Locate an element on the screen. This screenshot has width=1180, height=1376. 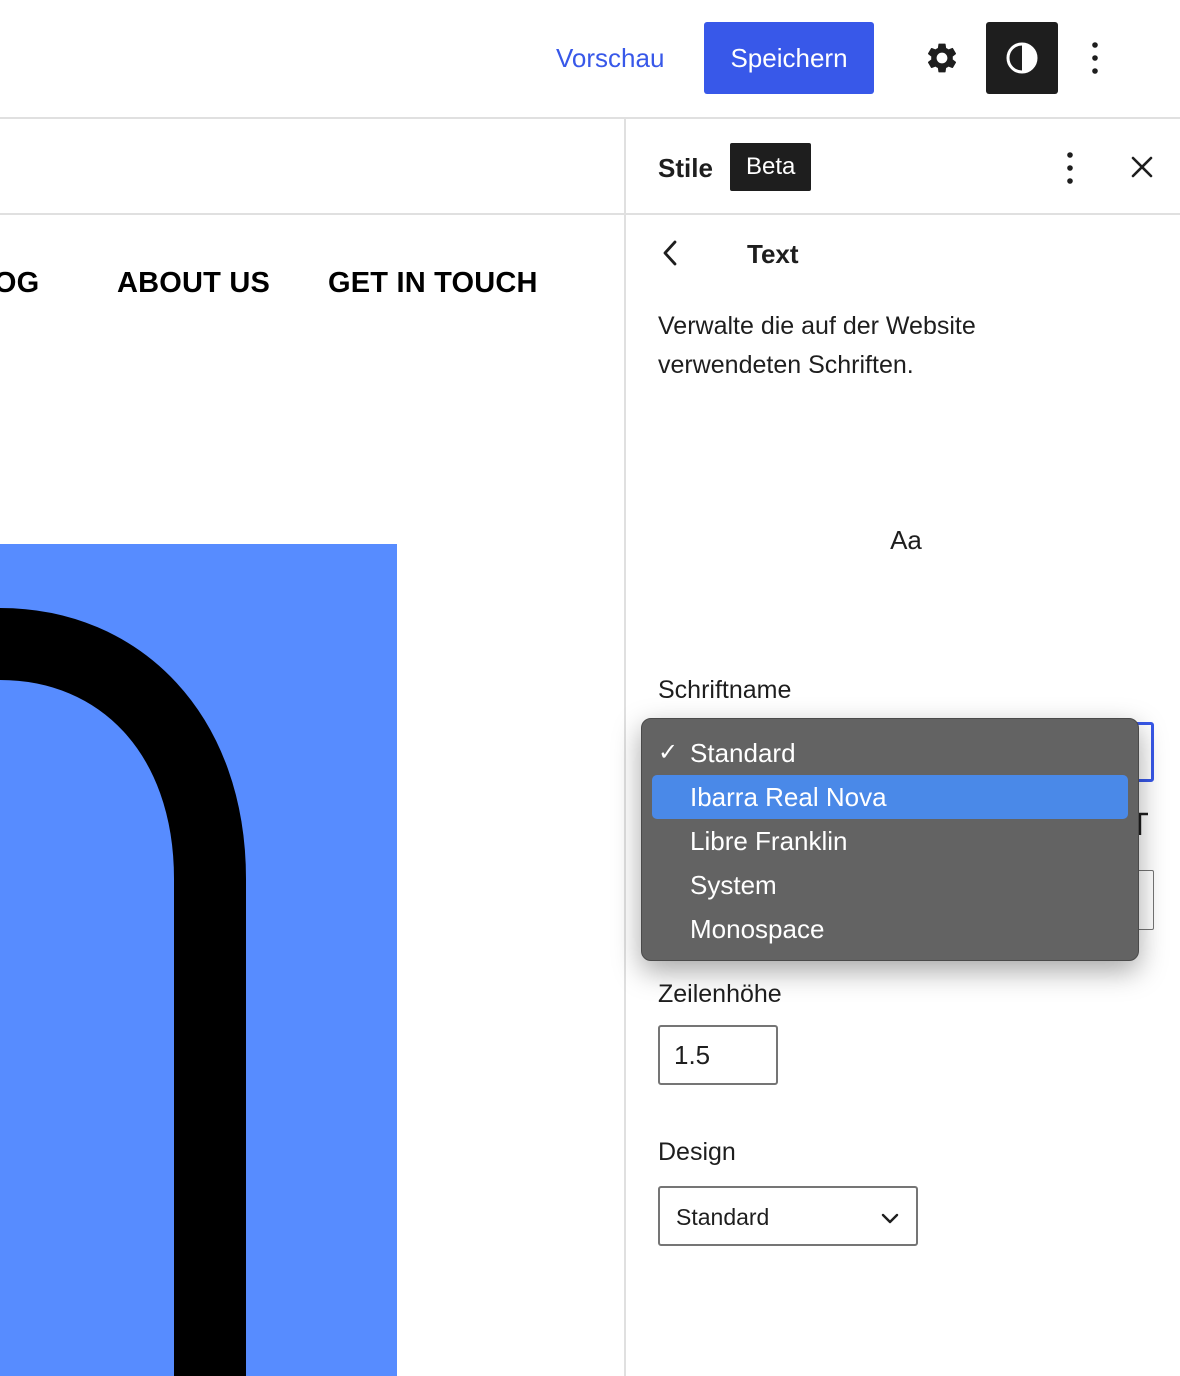
panel-title: Text is located at coordinates (773, 254).